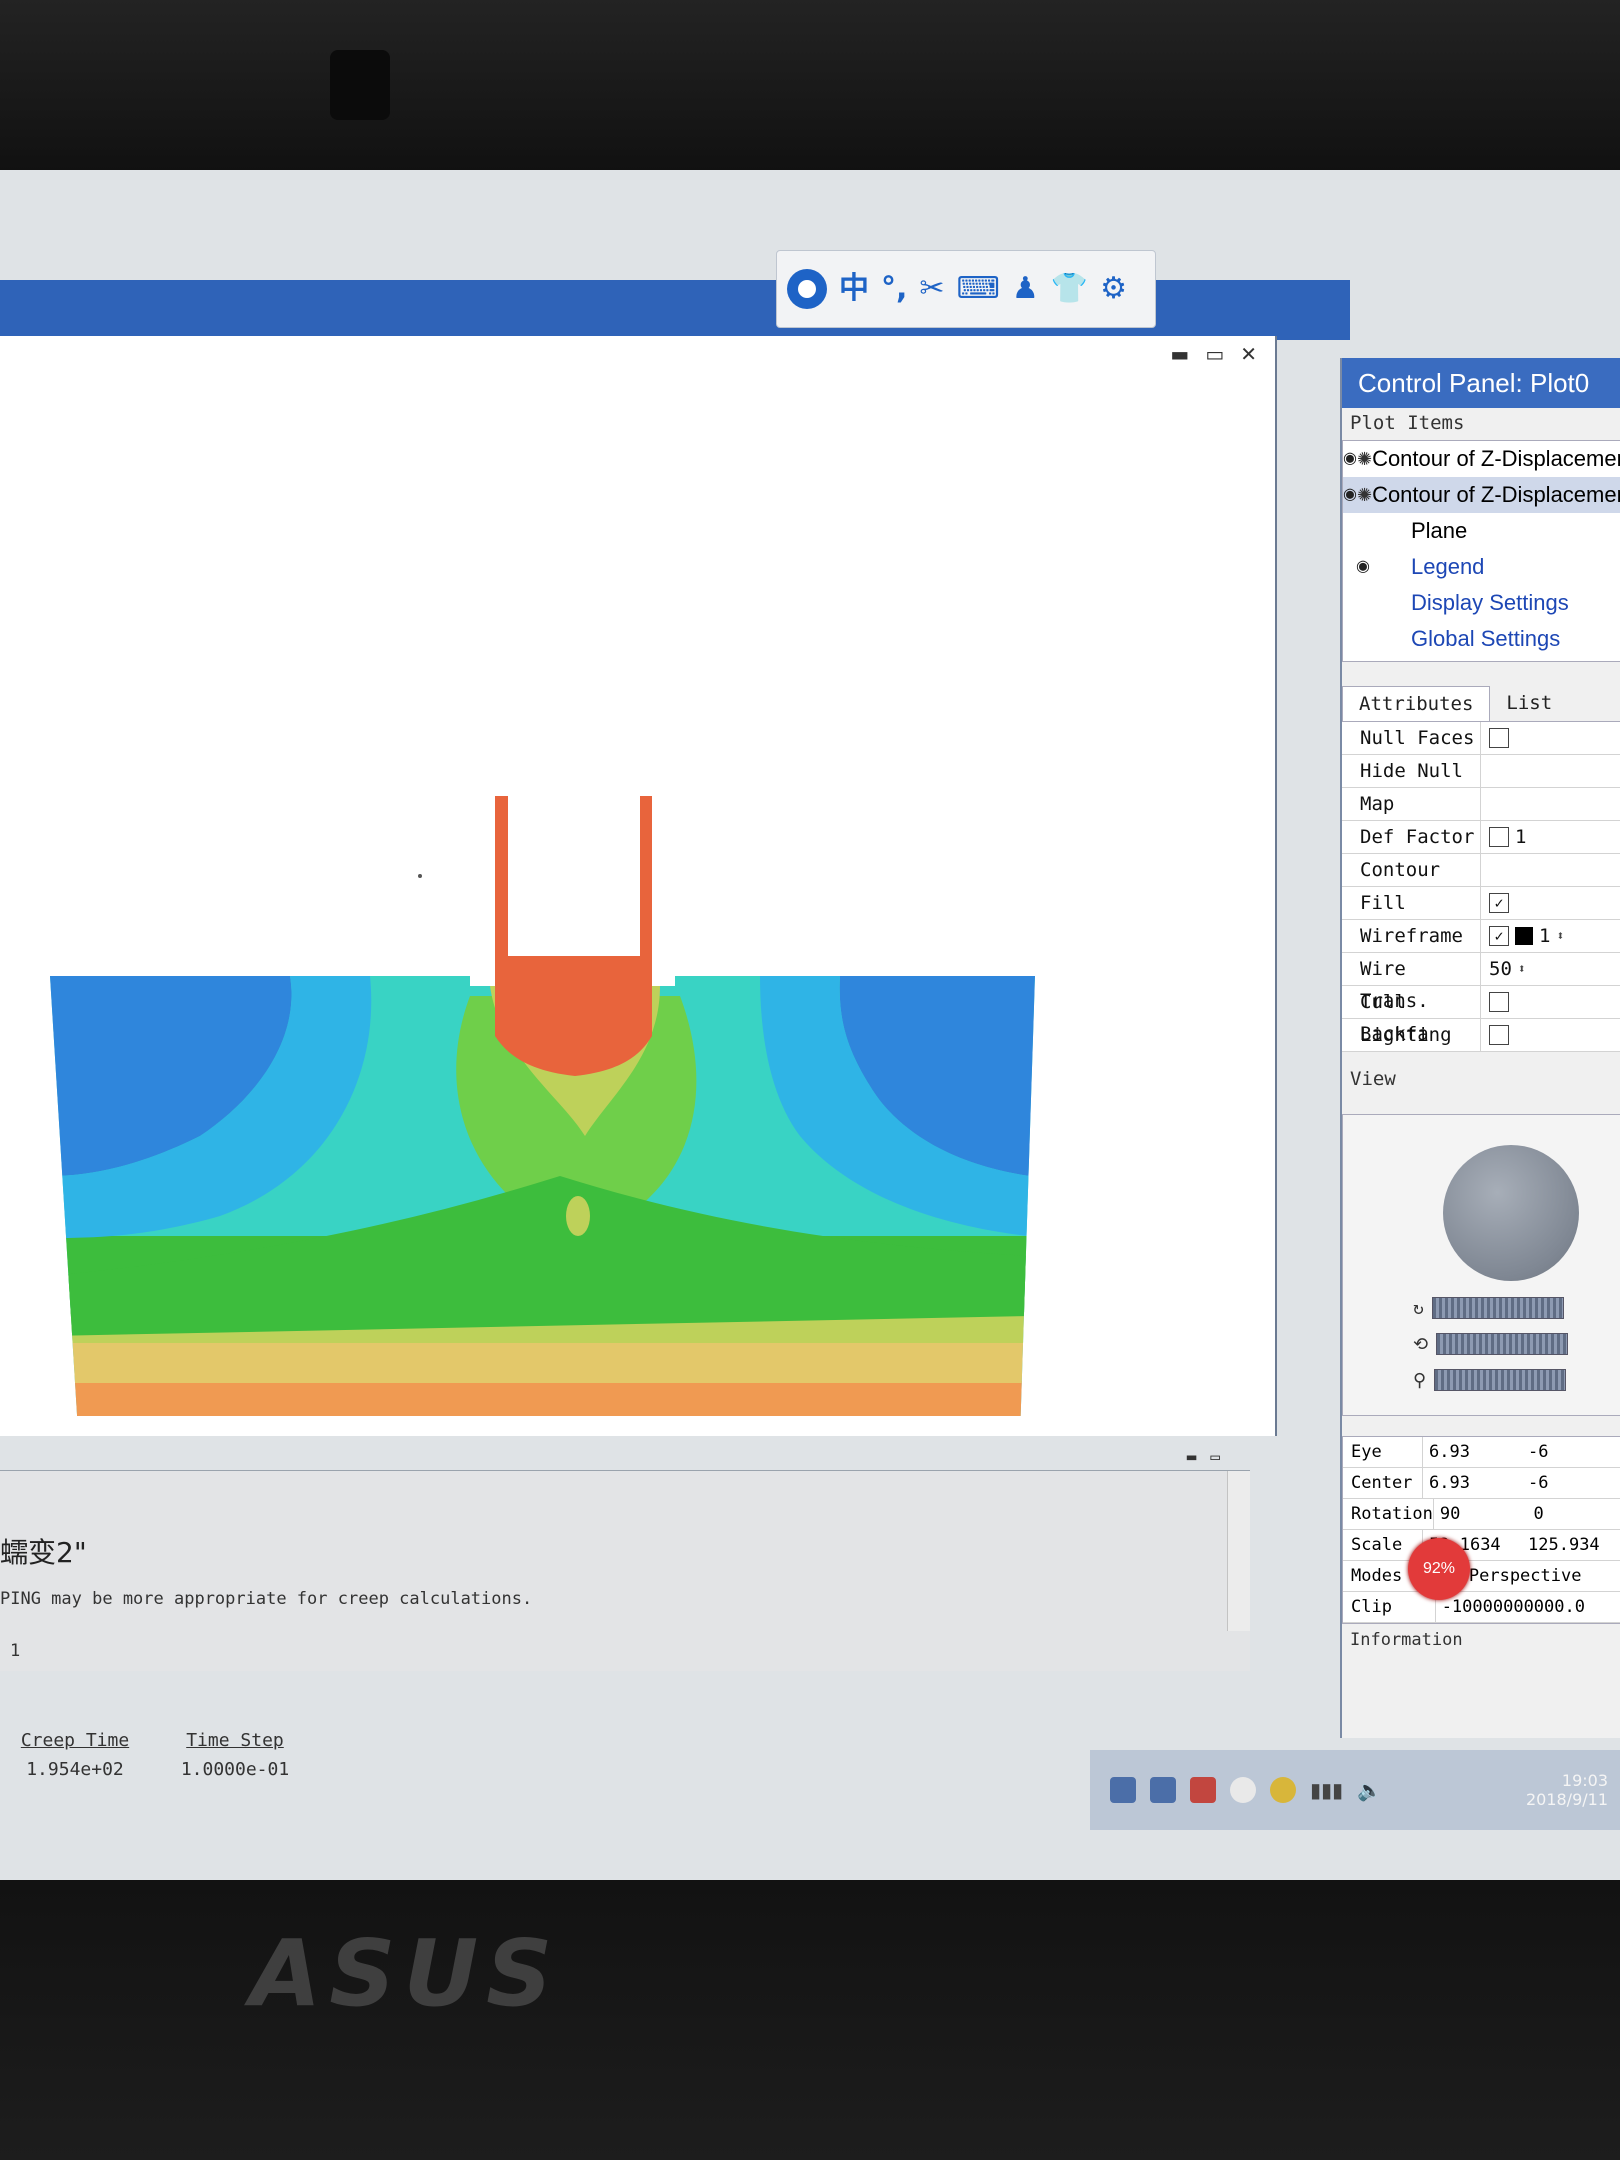 This screenshot has height=2160, width=1620. Describe the element at coordinates (405, 1973) in the screenshot. I see `asus-logo: ASUS` at that location.